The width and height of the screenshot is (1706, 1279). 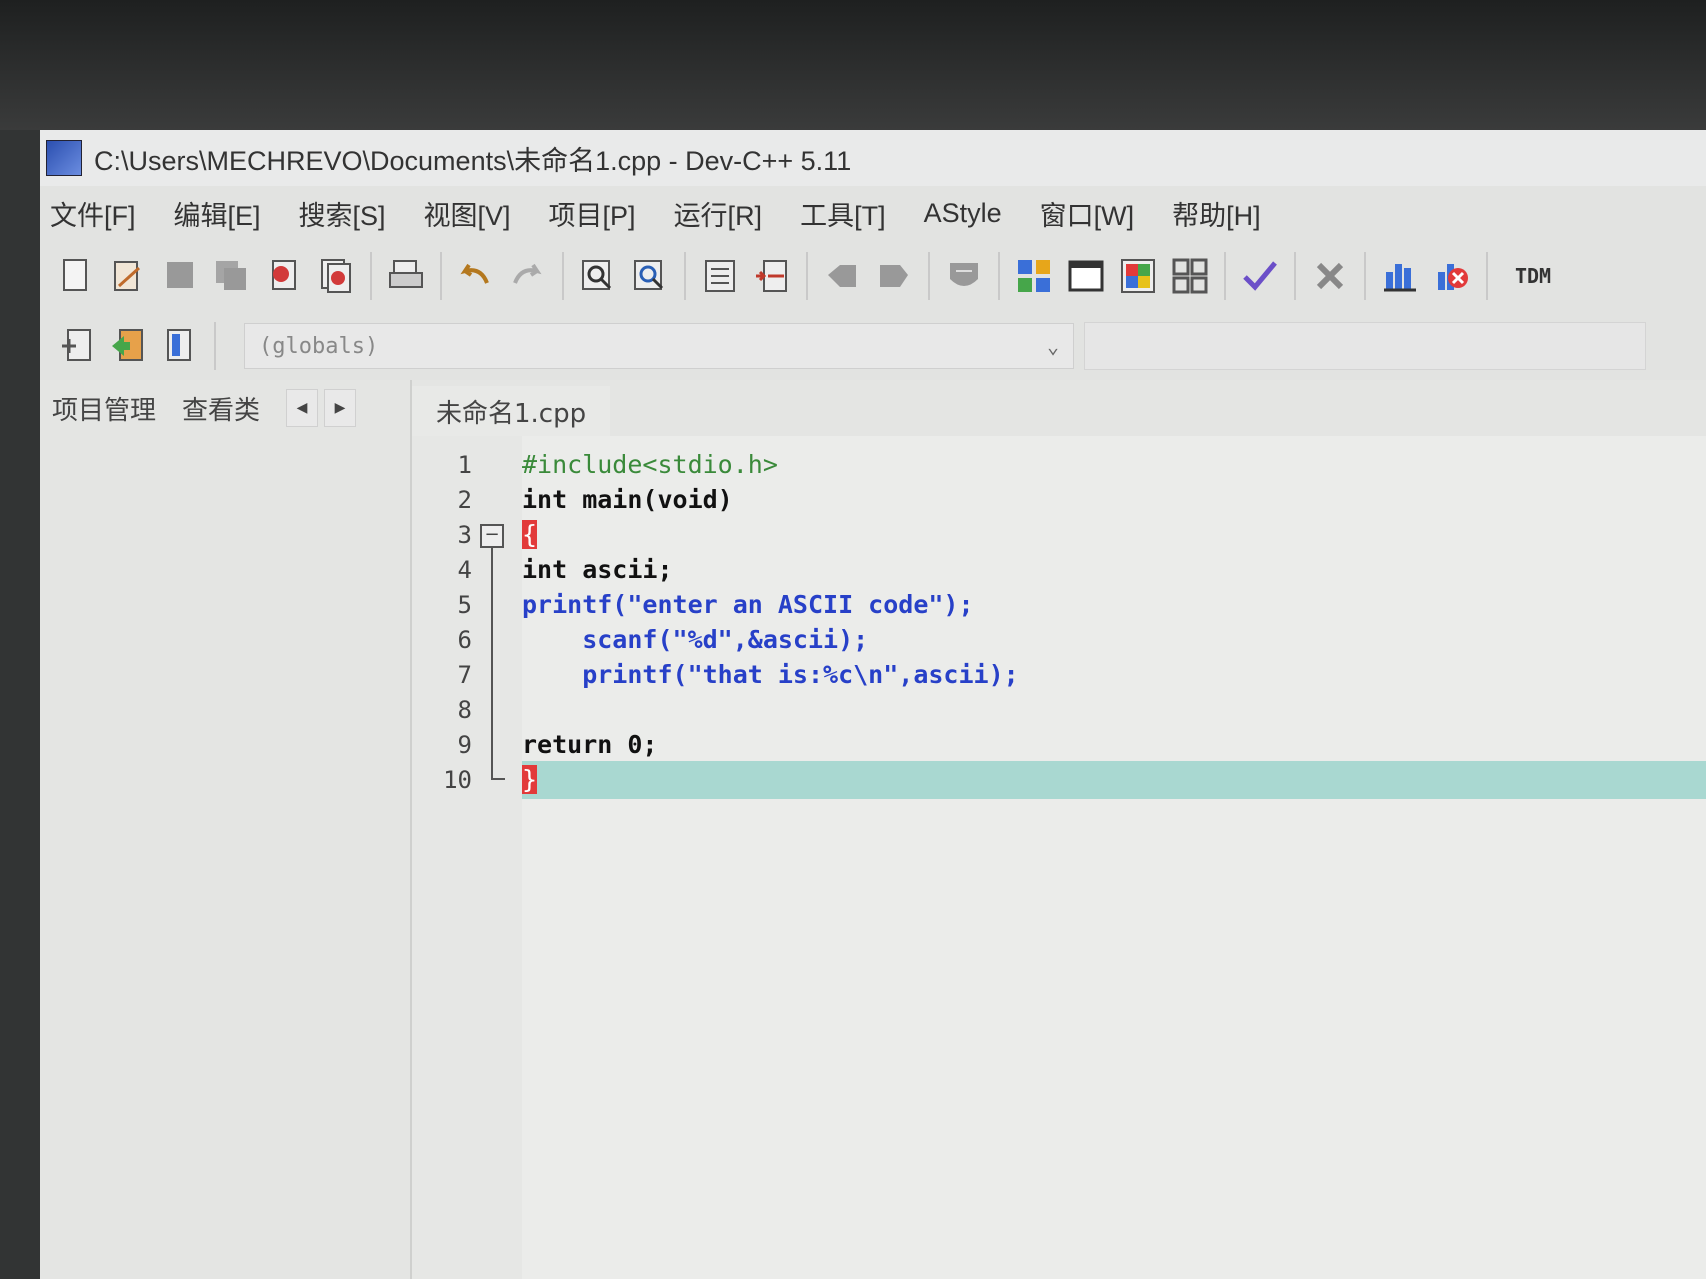 I want to click on fold-collapse-icon: −, so click(x=492, y=536).